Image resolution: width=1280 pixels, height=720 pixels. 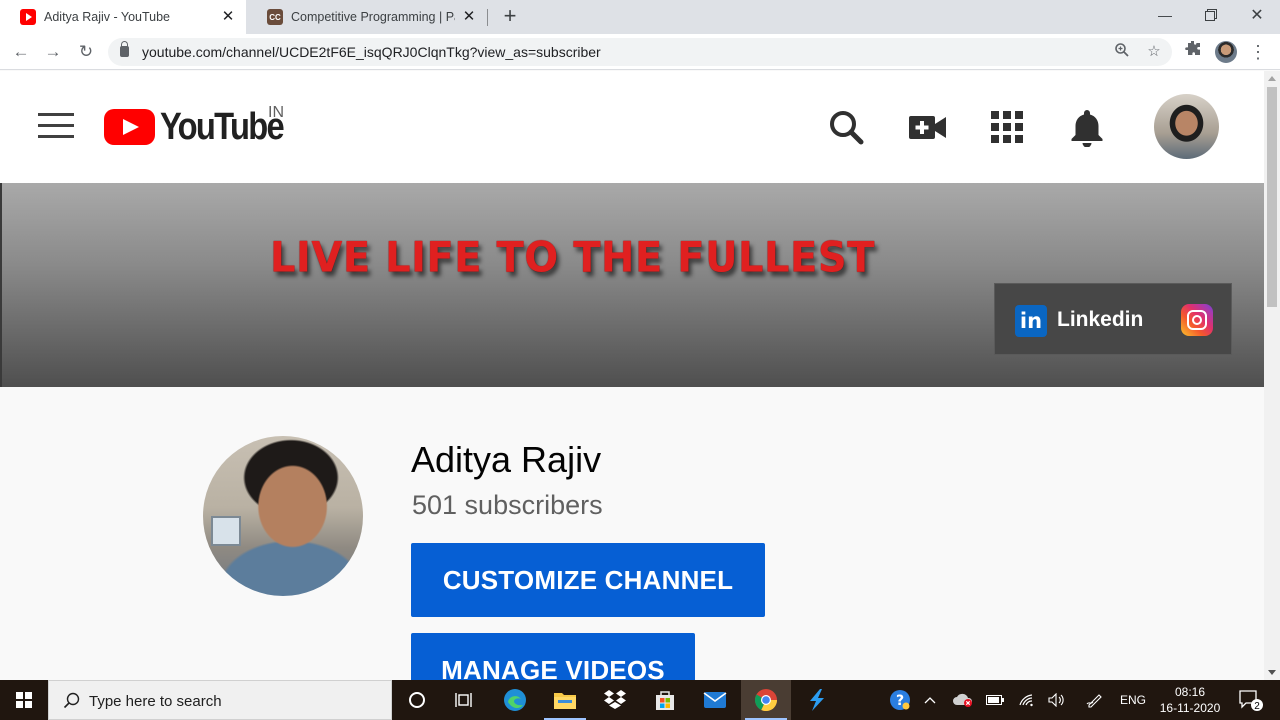 I want to click on account-avatar, so click(x=1186, y=126).